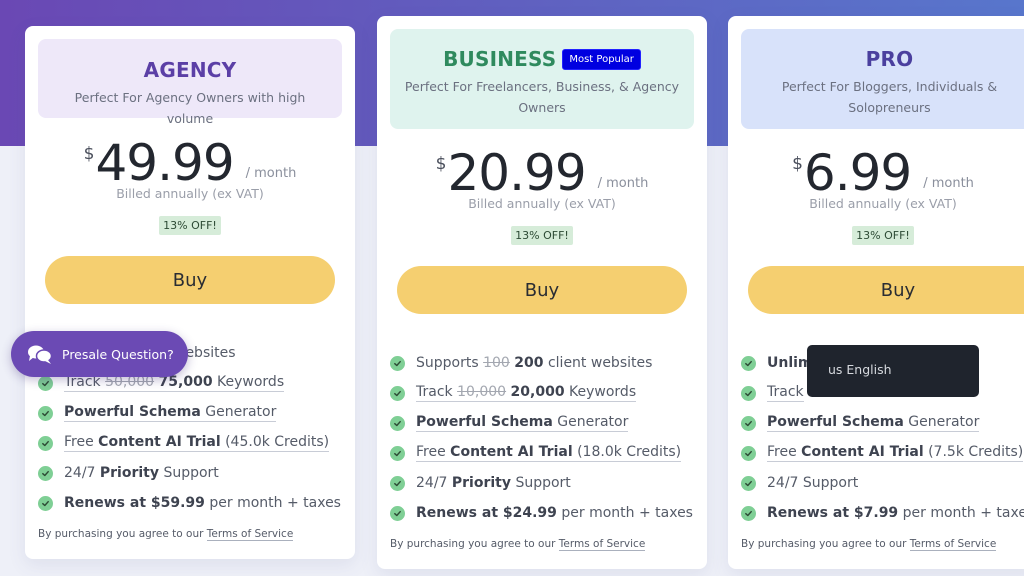  I want to click on language-option: us English, so click(860, 369).